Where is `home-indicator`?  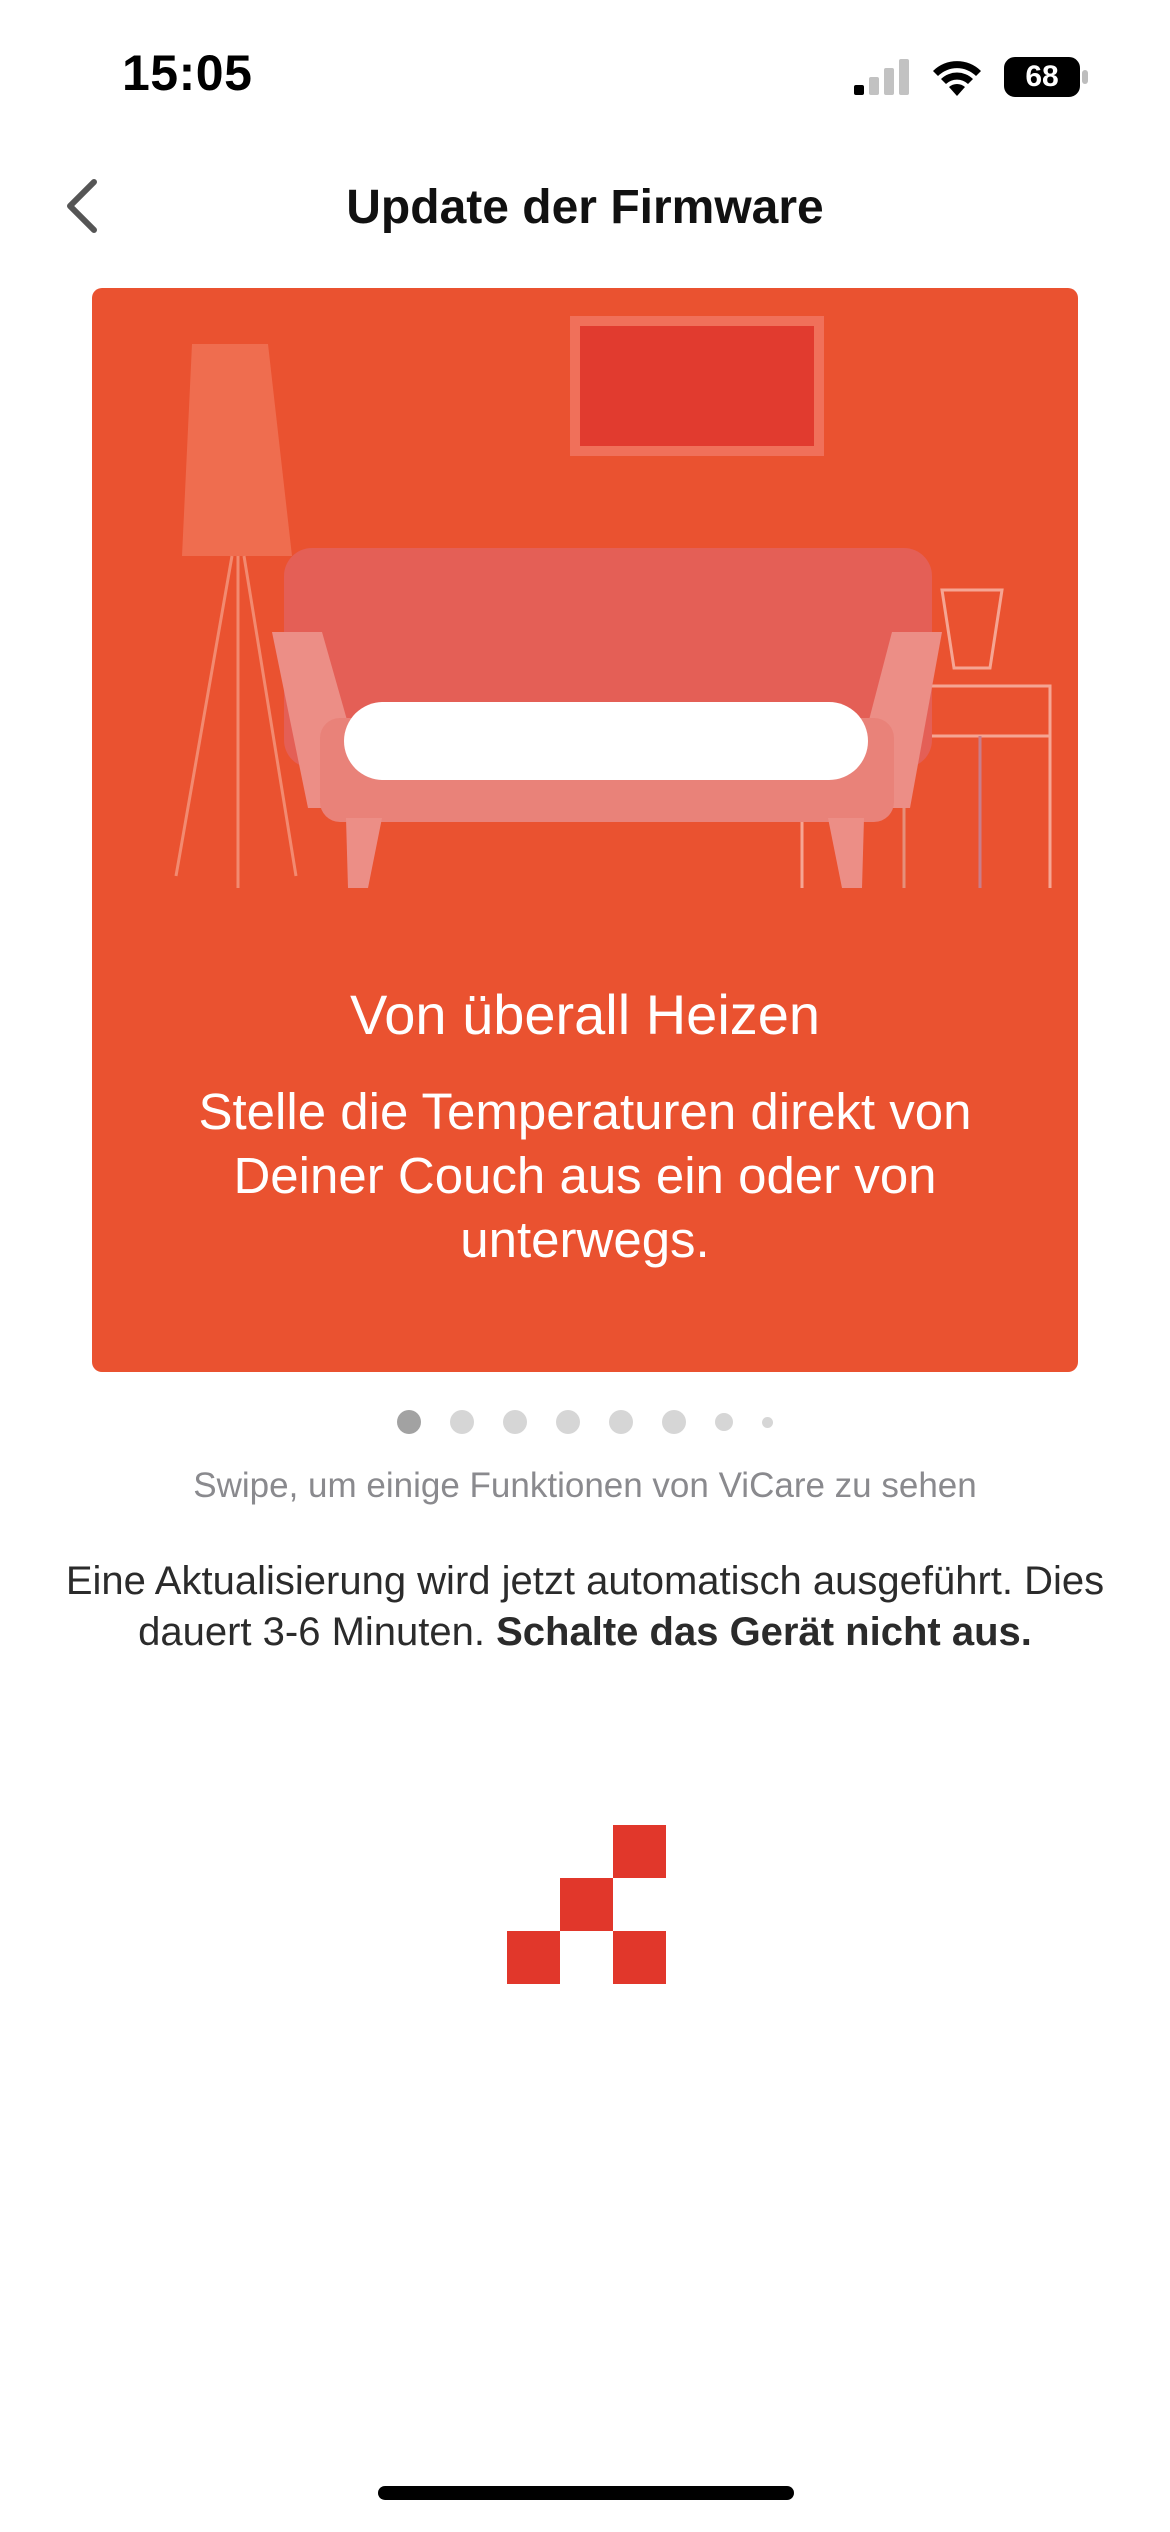 home-indicator is located at coordinates (586, 2493).